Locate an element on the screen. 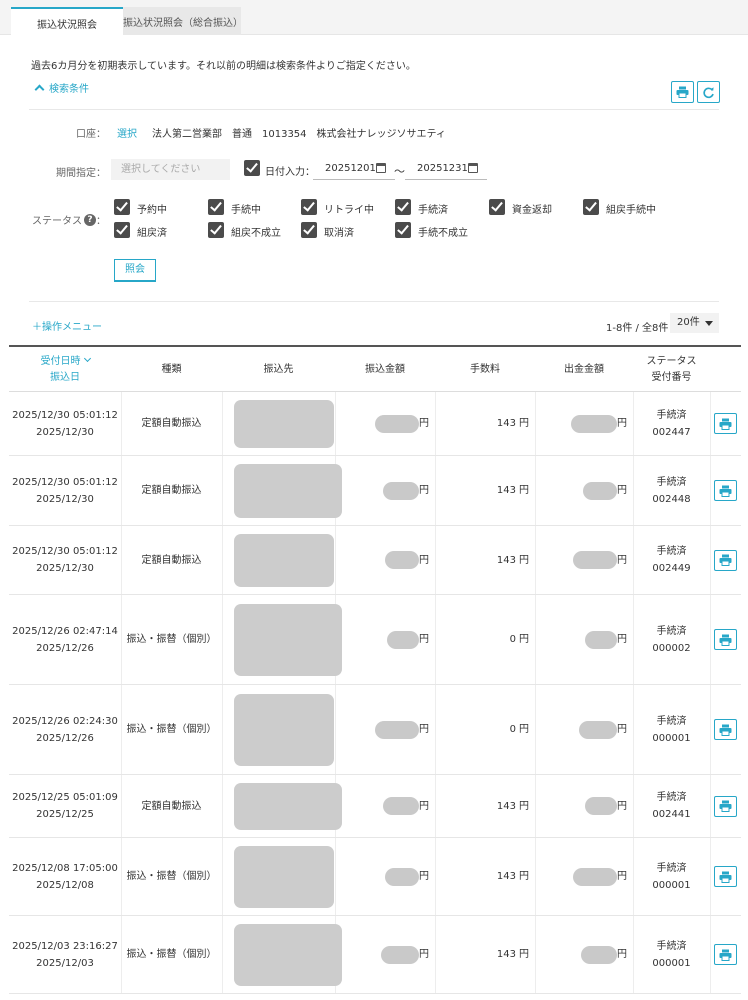 This screenshot has height=1000, width=748. status-checkbox-label: 取消済 is located at coordinates (339, 233).